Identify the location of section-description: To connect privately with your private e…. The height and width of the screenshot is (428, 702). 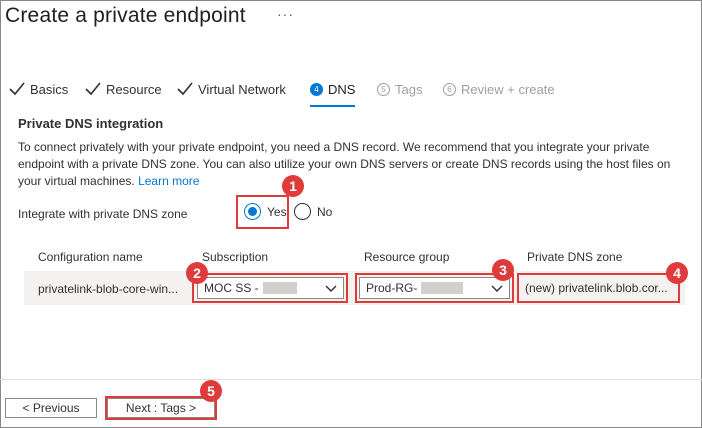
(355, 164).